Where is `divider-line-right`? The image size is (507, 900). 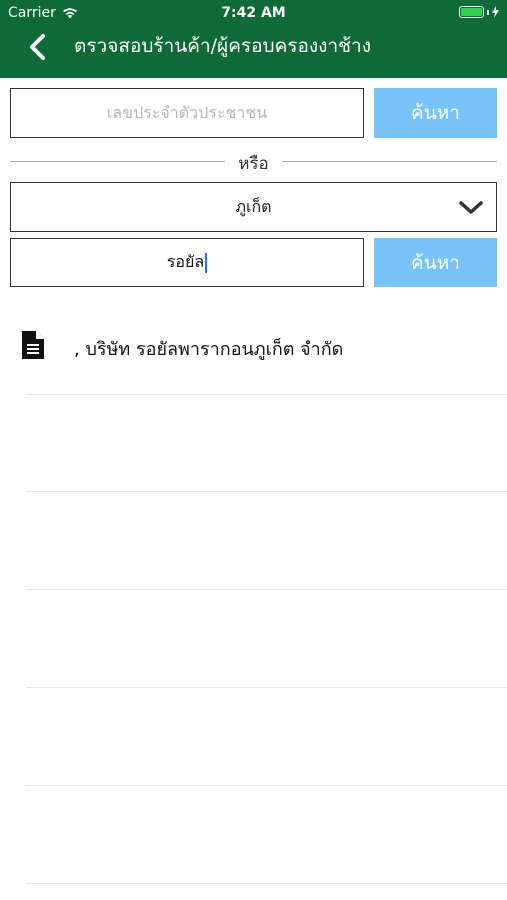
divider-line-right is located at coordinates (389, 161).